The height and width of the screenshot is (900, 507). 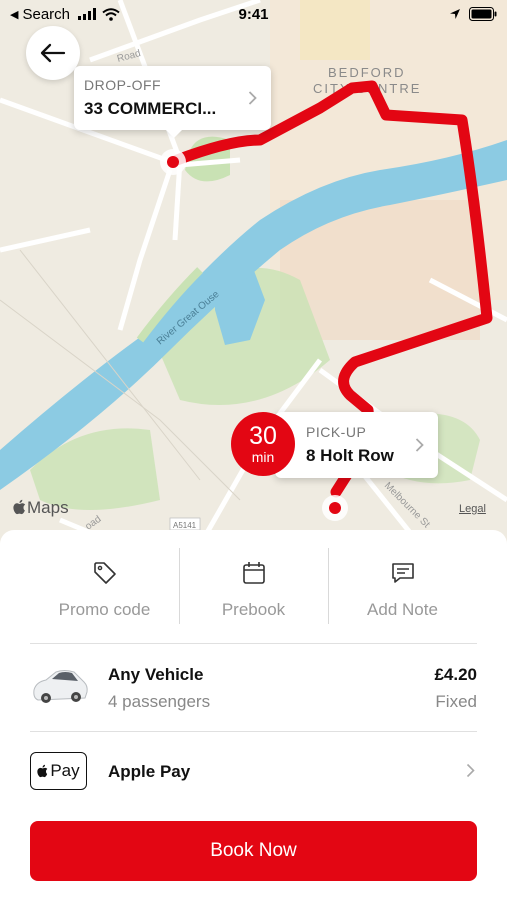 What do you see at coordinates (402, 573) in the screenshot?
I see `message-icon` at bounding box center [402, 573].